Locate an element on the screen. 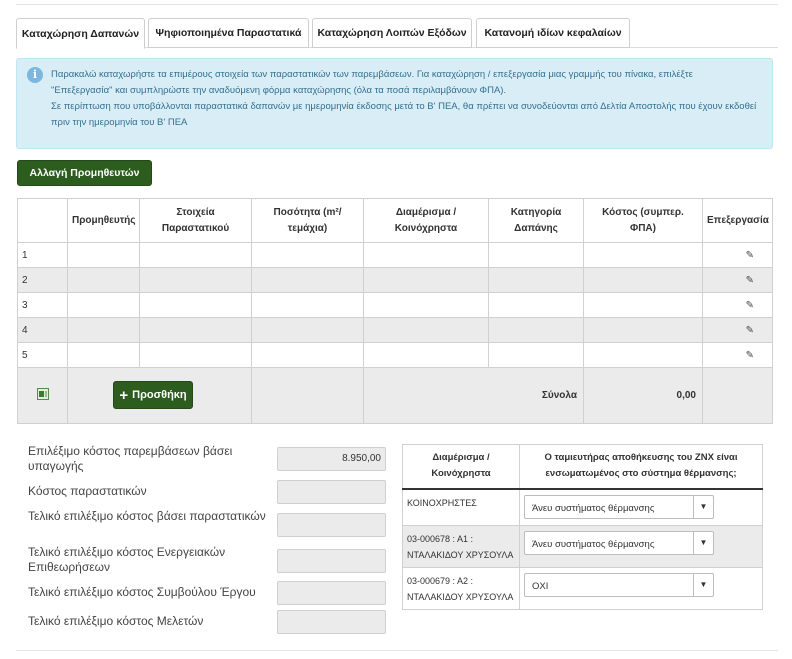 The image size is (792, 659). table-row: 1 ✎ is located at coordinates (395, 255).